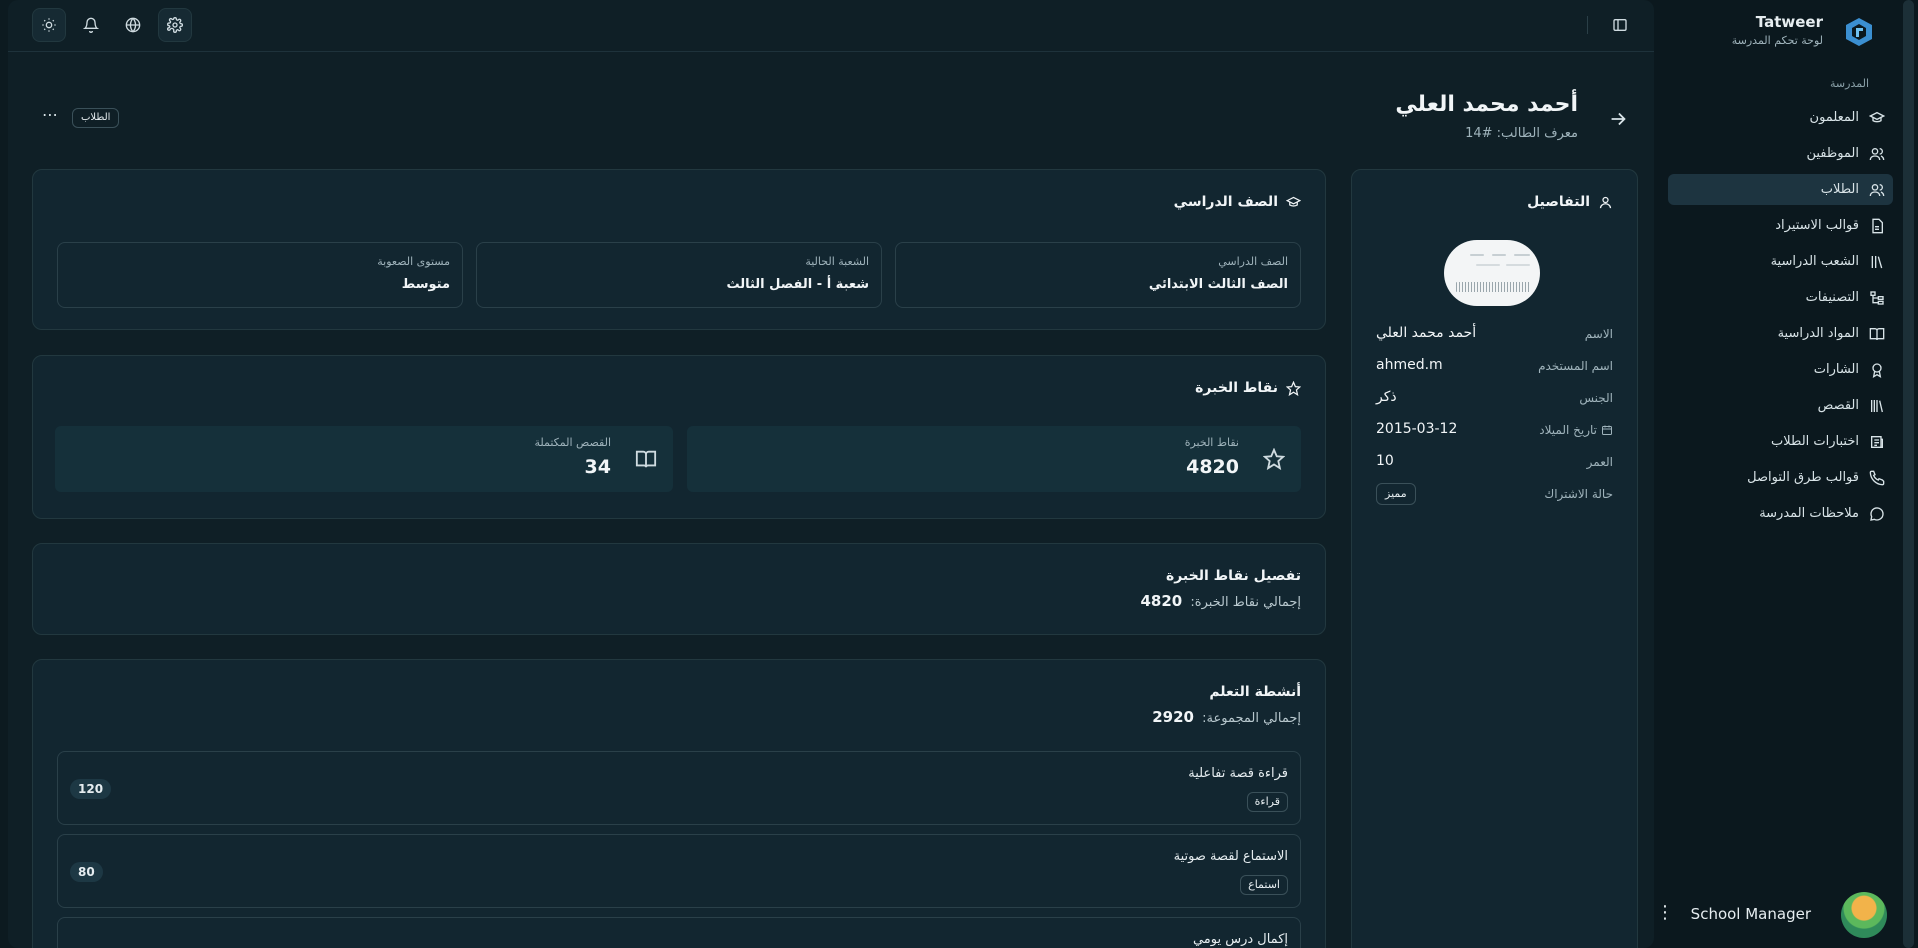 The image size is (1918, 948). I want to click on sidebar-item-label: الشارات, so click(1836, 369).